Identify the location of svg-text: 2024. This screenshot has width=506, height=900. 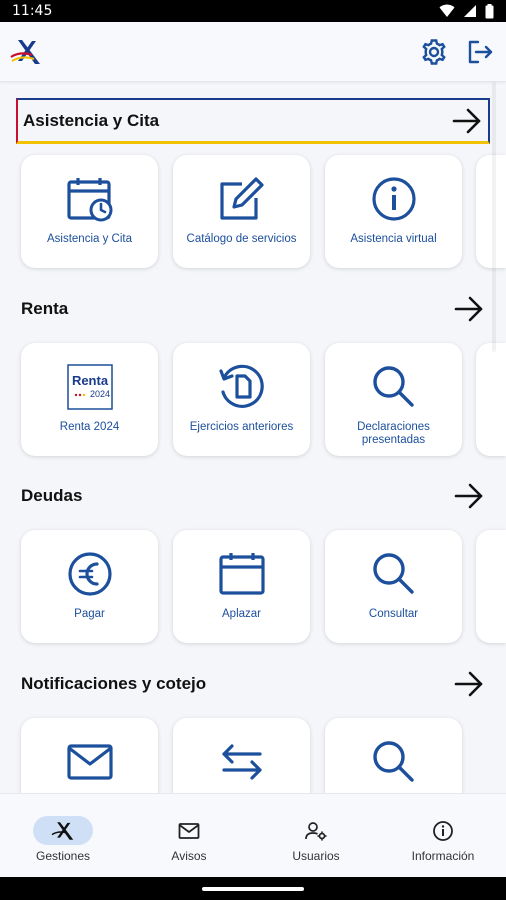
(99, 394).